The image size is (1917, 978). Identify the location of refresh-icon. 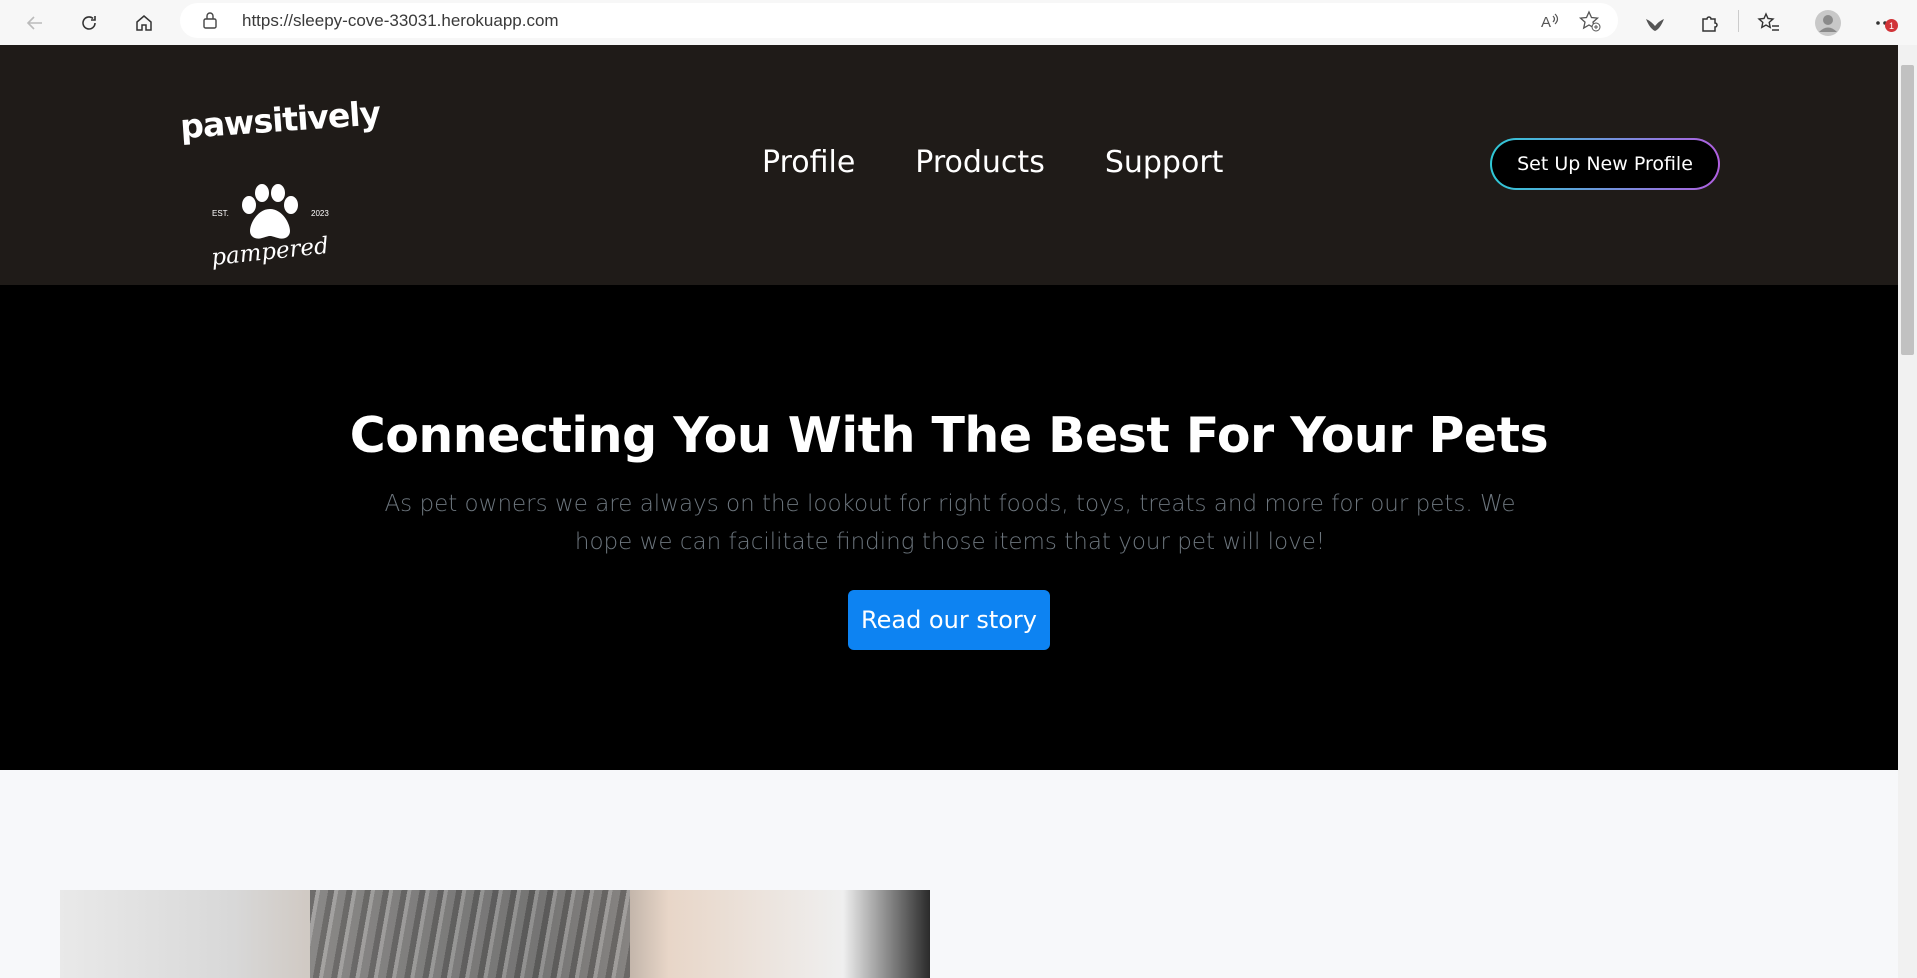
(89, 23).